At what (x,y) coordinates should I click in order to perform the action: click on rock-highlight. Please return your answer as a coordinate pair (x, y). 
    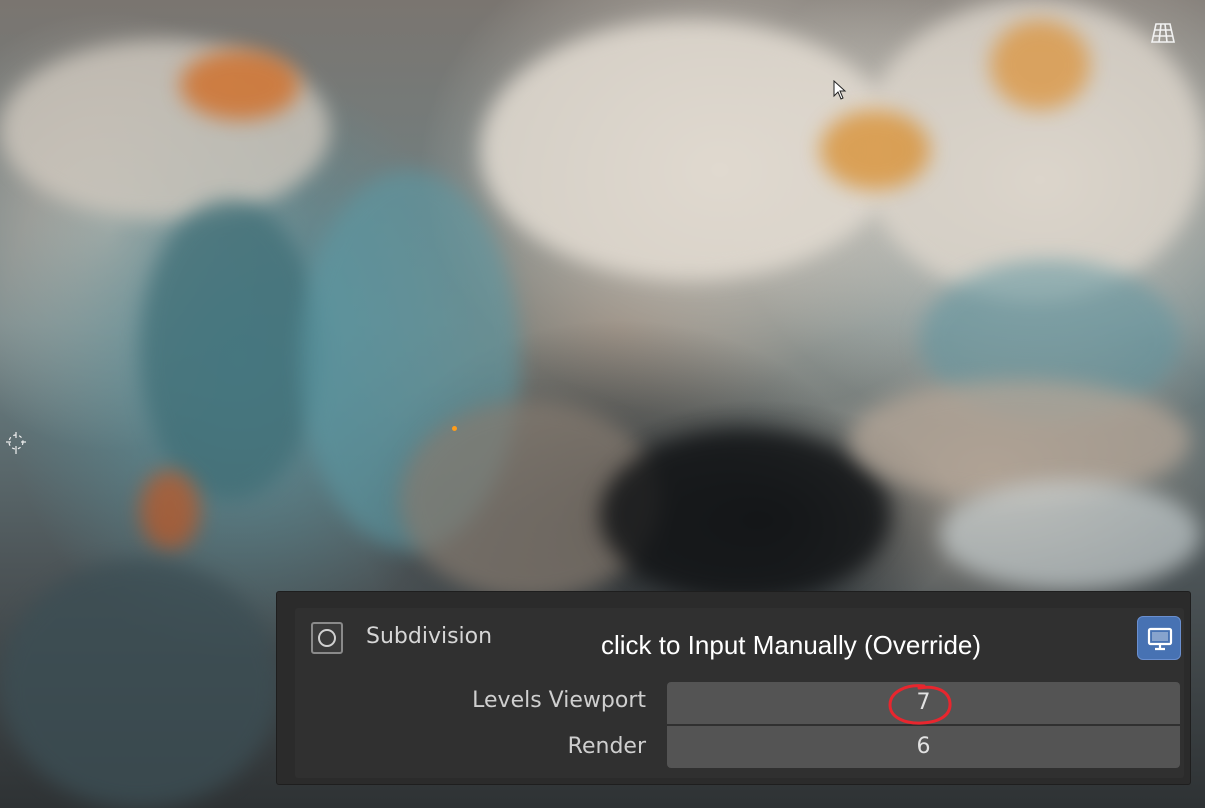
    Looking at the image, I should click on (1070, 535).